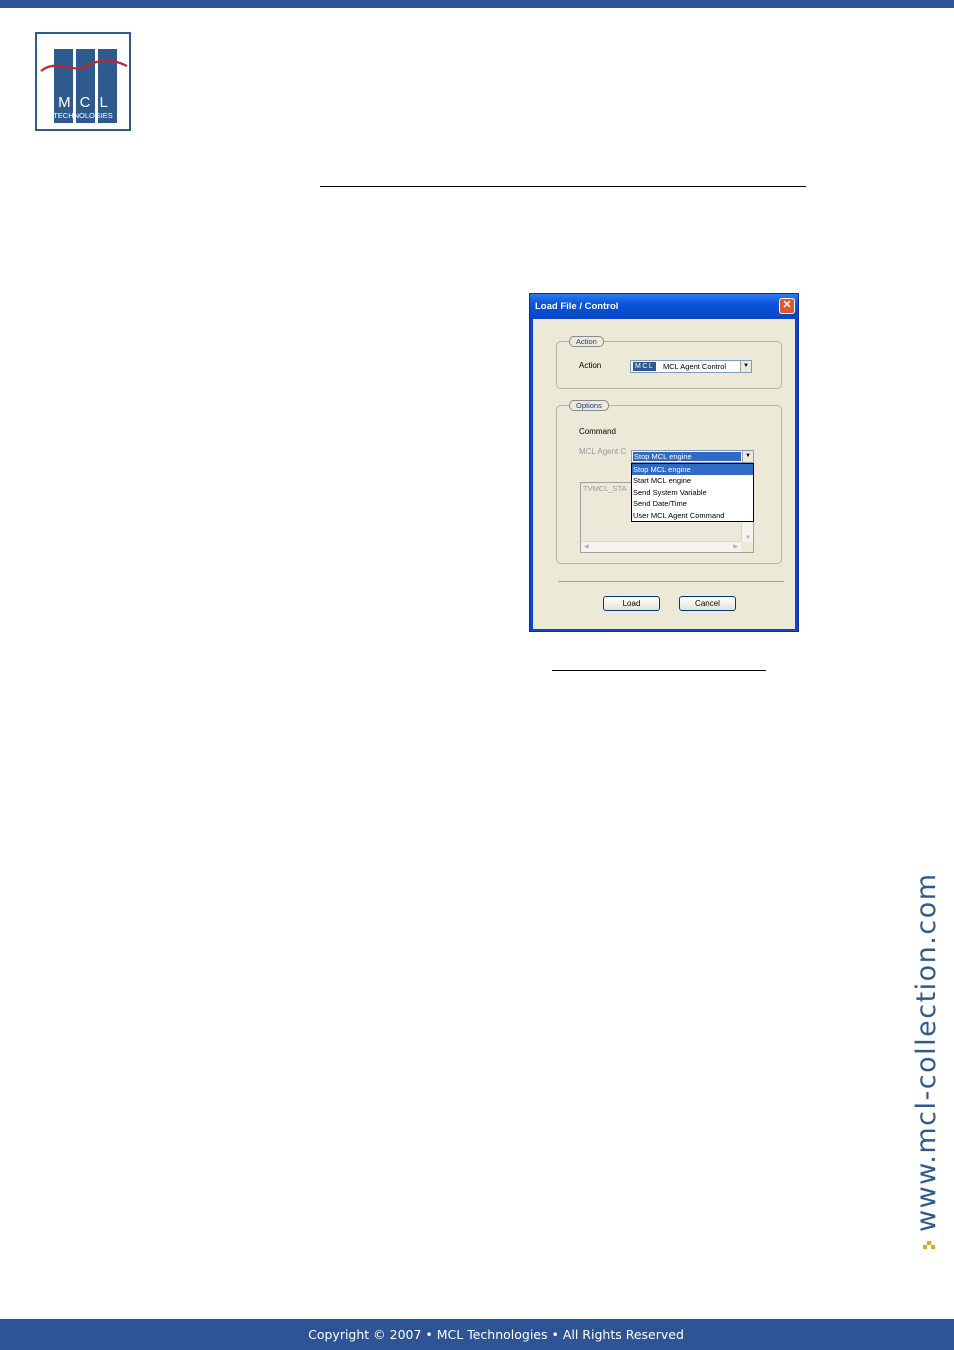 The image size is (954, 1350). What do you see at coordinates (787, 306) in the screenshot?
I see `close-button: ✕` at bounding box center [787, 306].